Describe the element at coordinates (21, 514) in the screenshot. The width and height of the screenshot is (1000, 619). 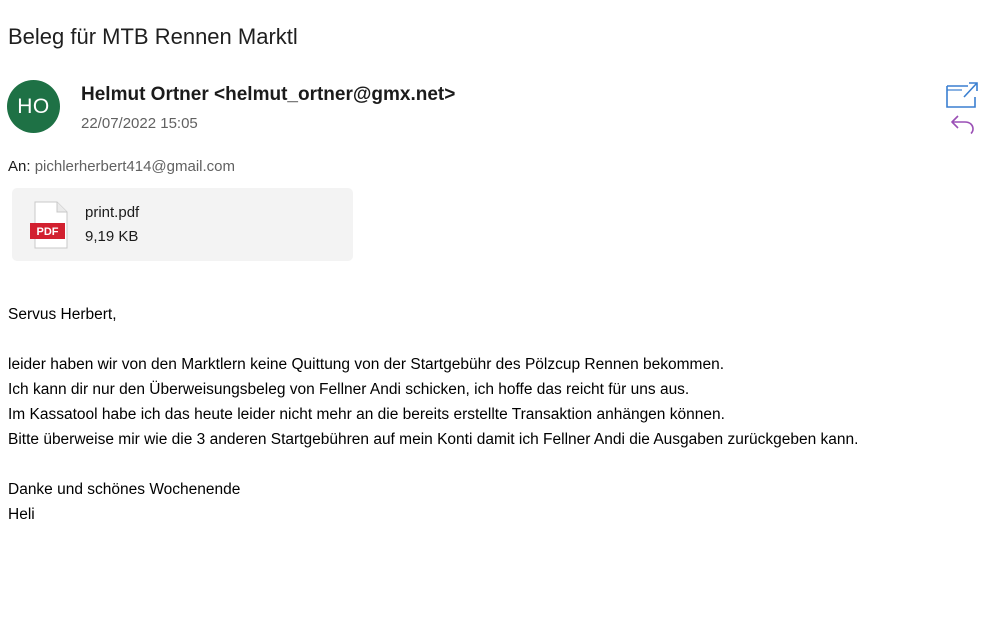
I see `body-signature: Heli` at that location.